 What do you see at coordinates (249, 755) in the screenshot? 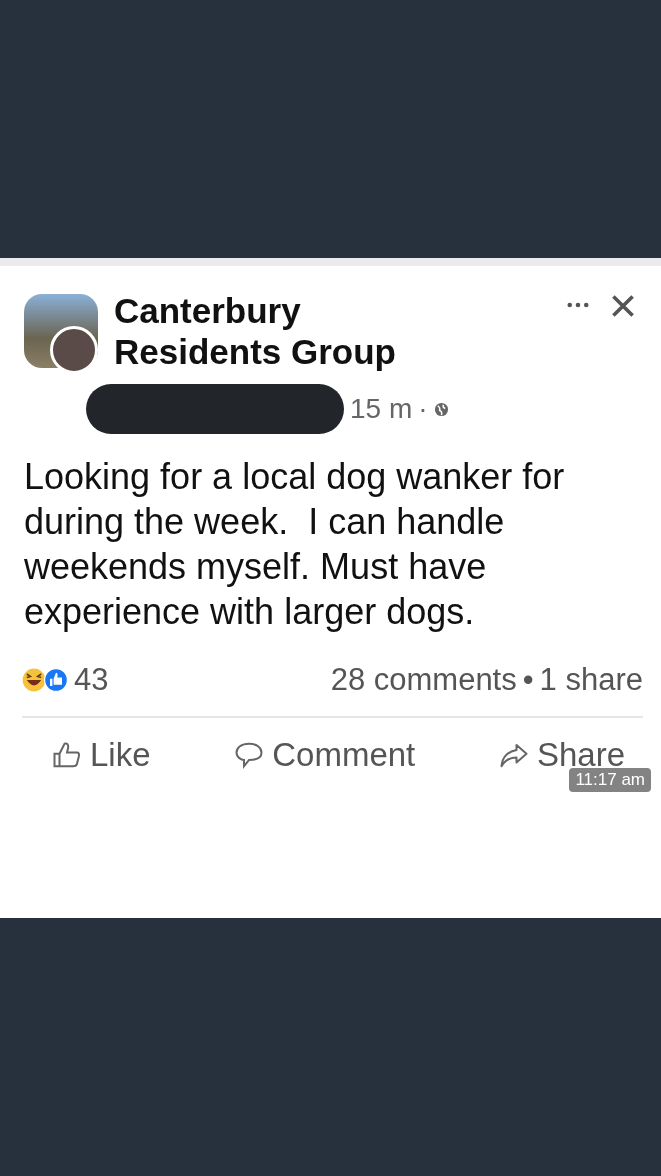
I see `speech-bubble-icon` at bounding box center [249, 755].